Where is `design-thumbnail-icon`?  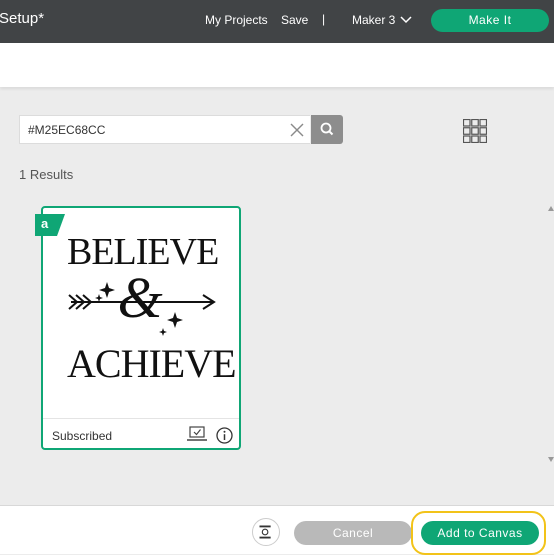
design-thumbnail-icon is located at coordinates (265, 532).